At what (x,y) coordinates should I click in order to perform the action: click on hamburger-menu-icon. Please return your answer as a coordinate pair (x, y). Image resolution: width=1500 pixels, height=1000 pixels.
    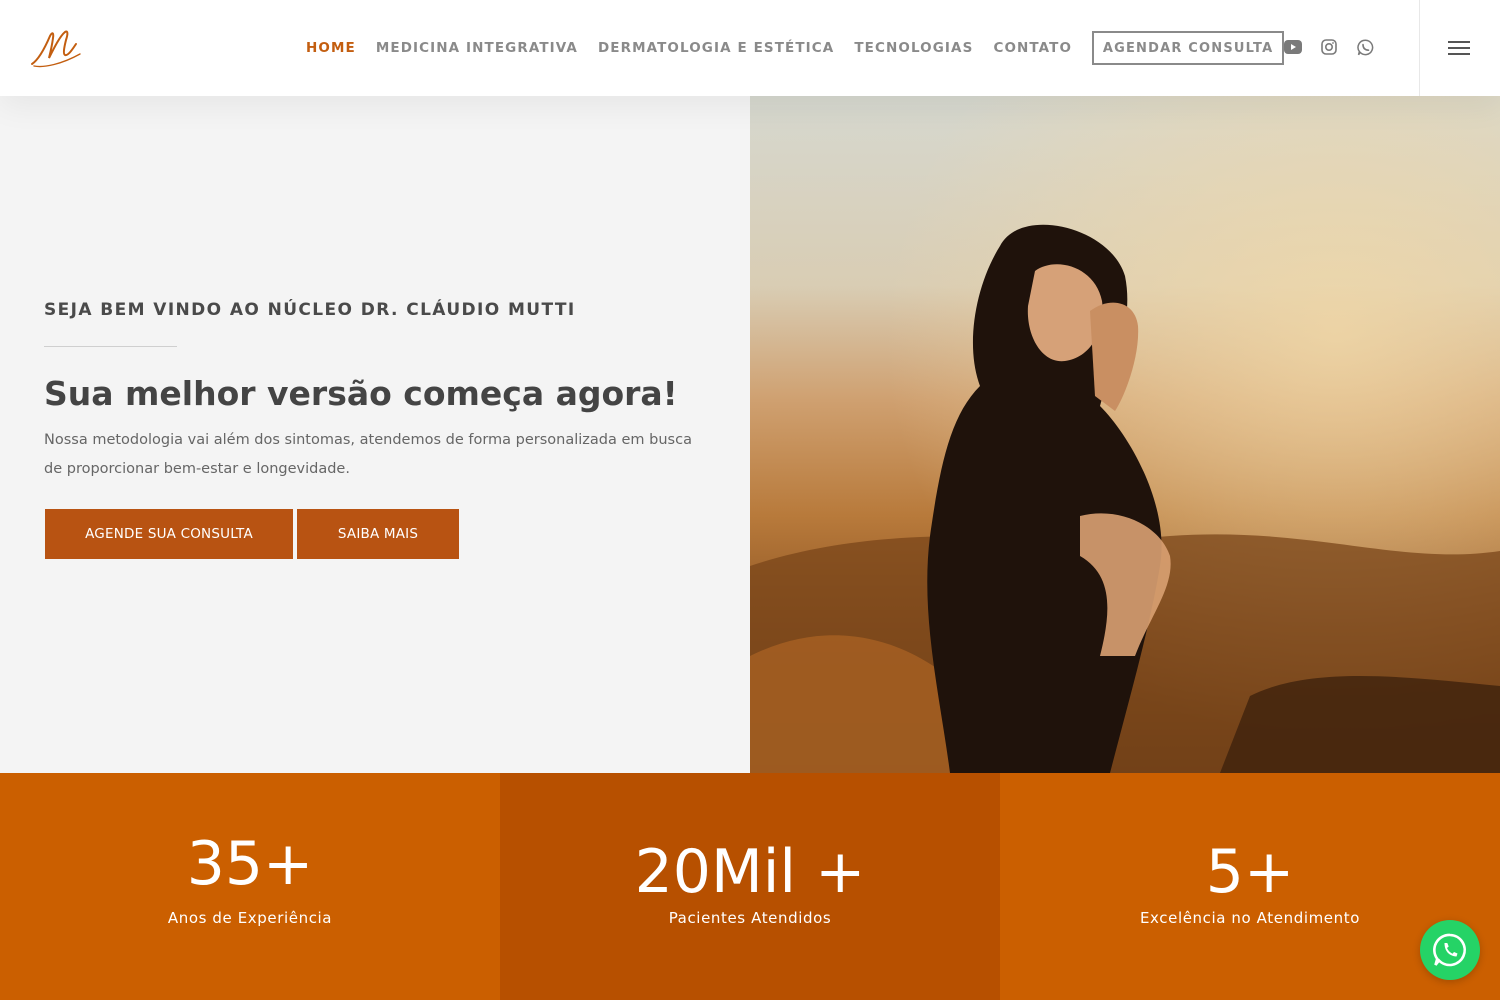
    Looking at the image, I should click on (1459, 48).